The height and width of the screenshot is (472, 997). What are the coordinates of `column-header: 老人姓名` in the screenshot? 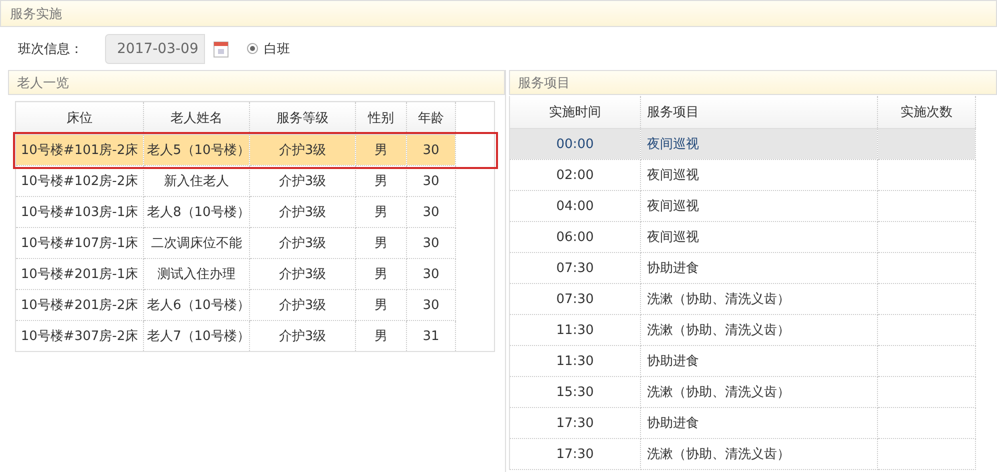 It's located at (197, 118).